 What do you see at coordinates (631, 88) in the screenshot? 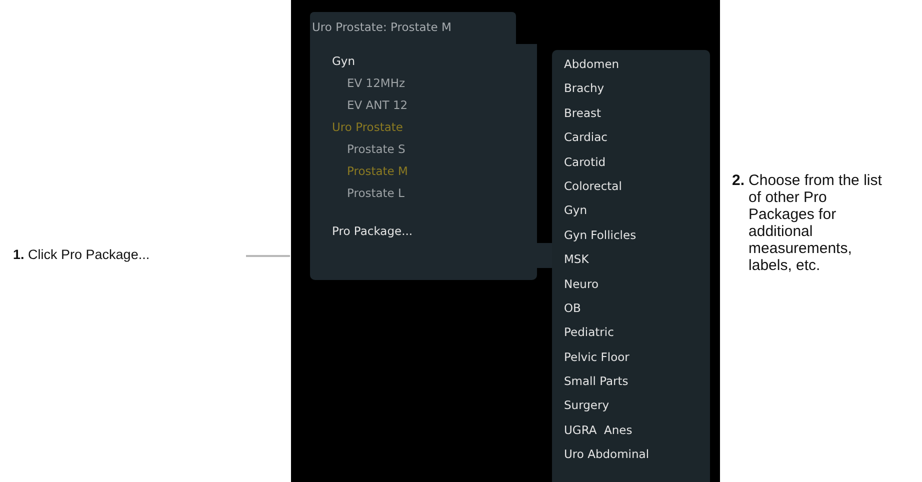
I see `submenu-item: Brachy` at bounding box center [631, 88].